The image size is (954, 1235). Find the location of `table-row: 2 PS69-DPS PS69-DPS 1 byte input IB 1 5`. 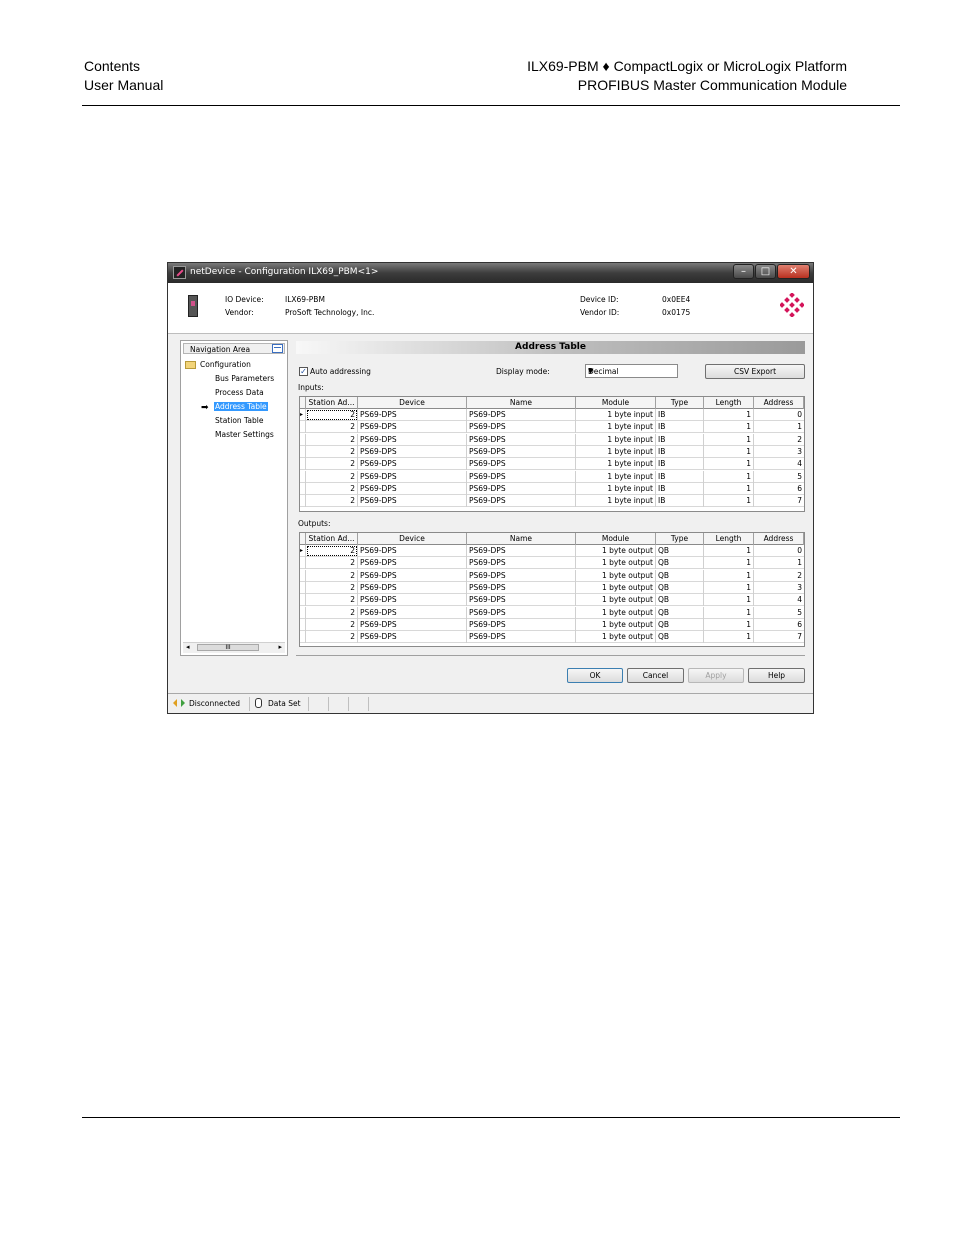

table-row: 2 PS69-DPS PS69-DPS 1 byte input IB 1 5 is located at coordinates (552, 476).